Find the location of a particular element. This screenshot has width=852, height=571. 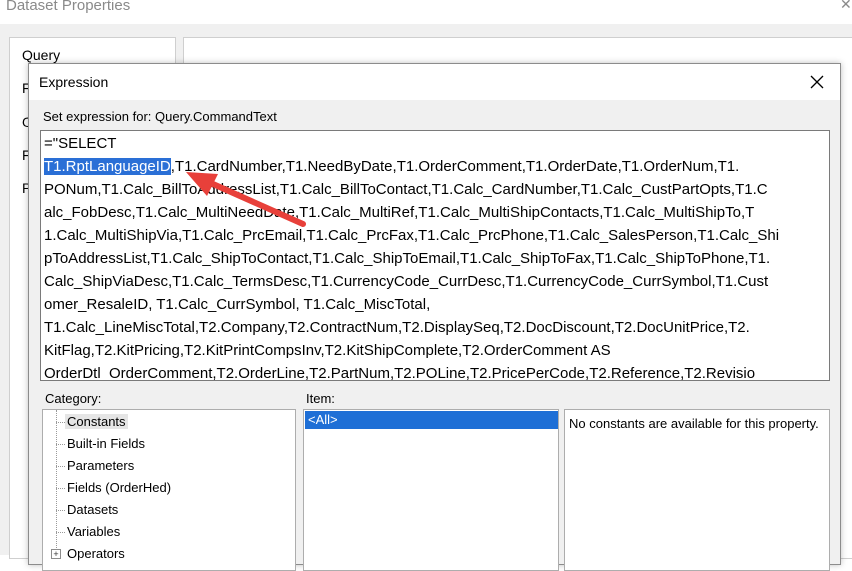

dialog-titlebar: Expression is located at coordinates (434, 82).